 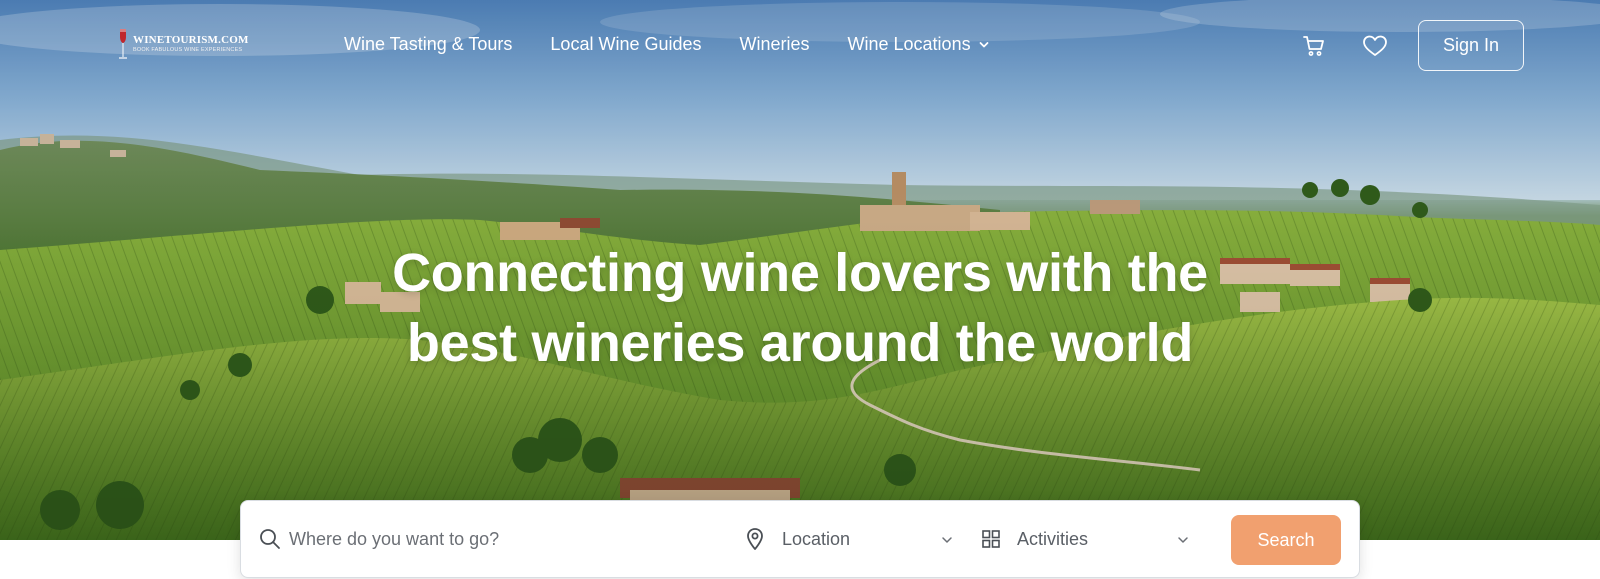 I want to click on sign-in-button: Sign In, so click(x=1471, y=45).